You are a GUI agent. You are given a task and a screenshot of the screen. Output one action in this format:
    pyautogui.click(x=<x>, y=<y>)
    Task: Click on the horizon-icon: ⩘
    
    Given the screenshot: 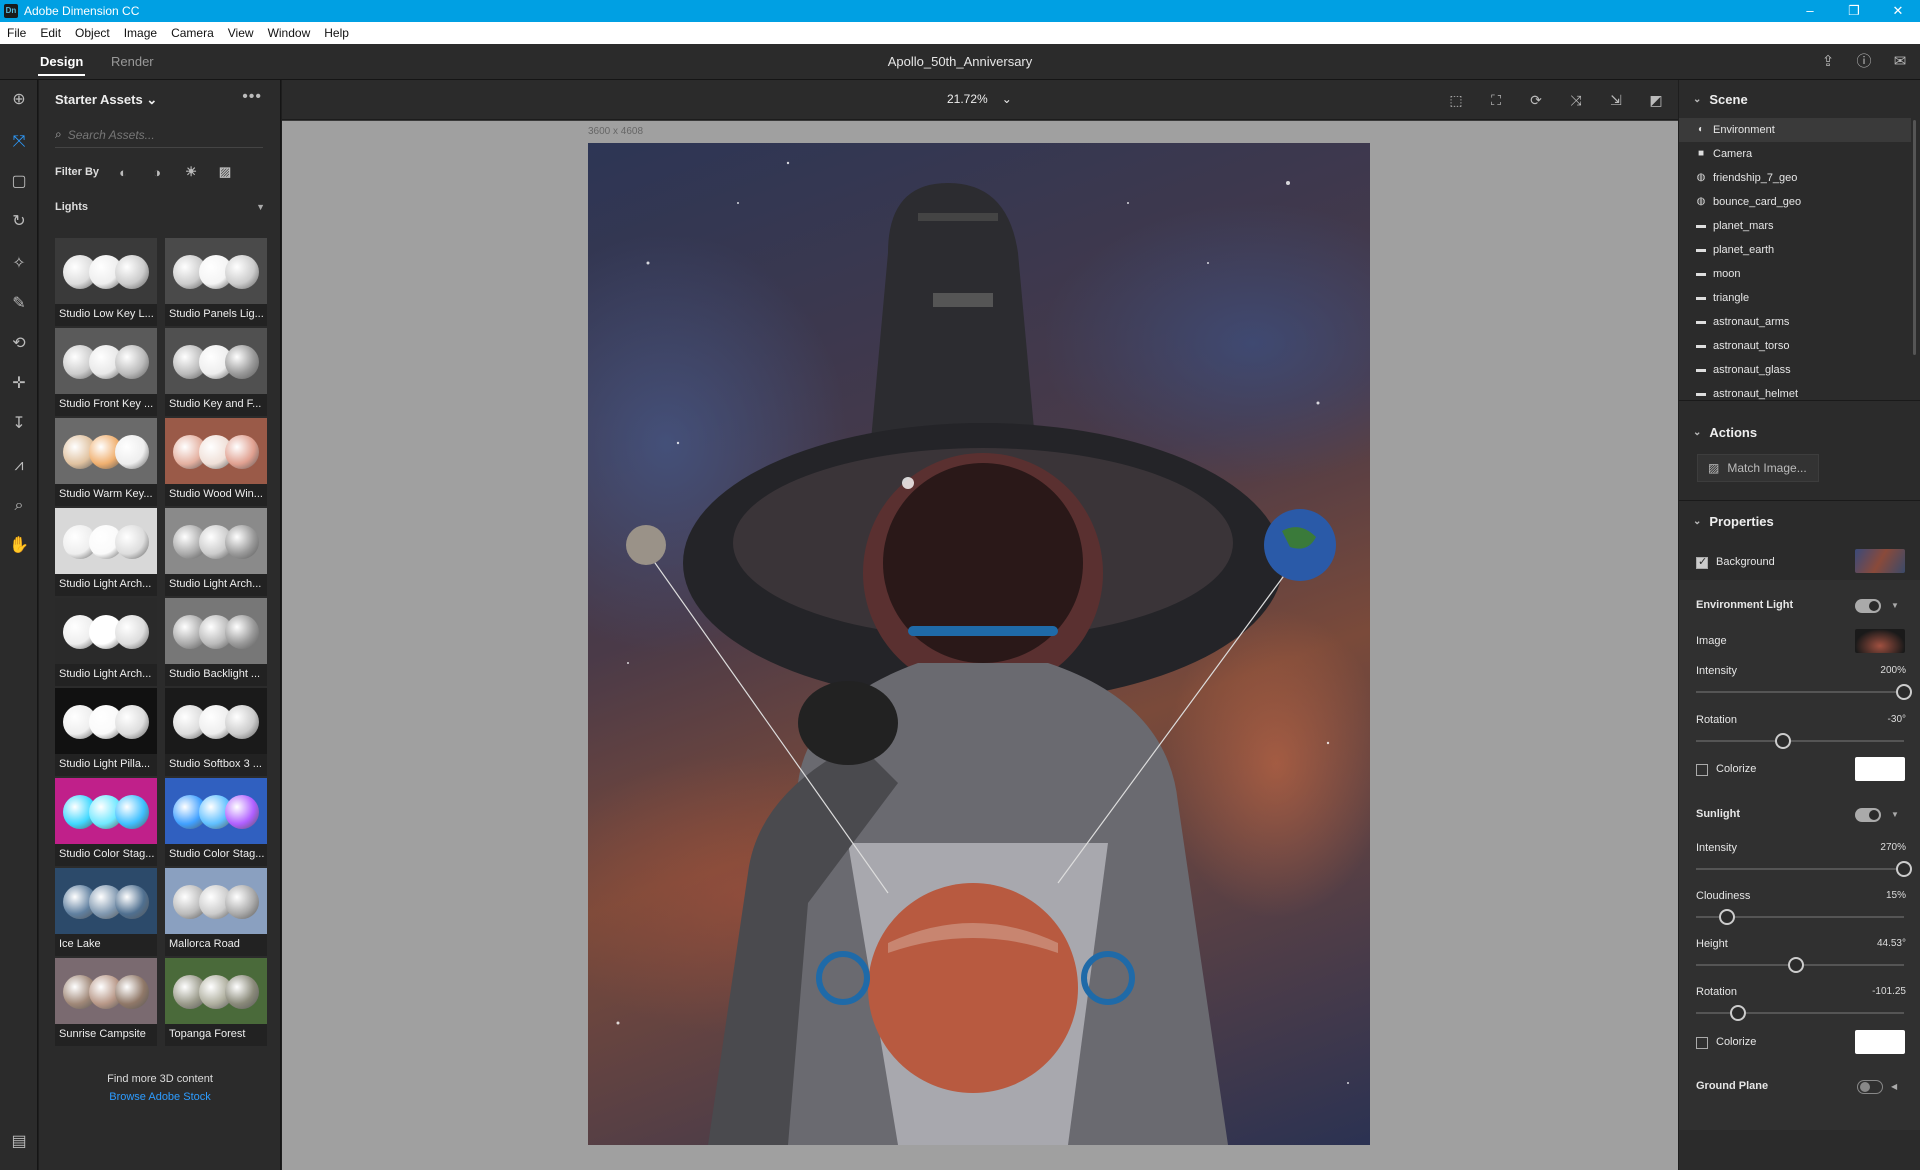 What is the action you would take?
    pyautogui.click(x=19, y=466)
    